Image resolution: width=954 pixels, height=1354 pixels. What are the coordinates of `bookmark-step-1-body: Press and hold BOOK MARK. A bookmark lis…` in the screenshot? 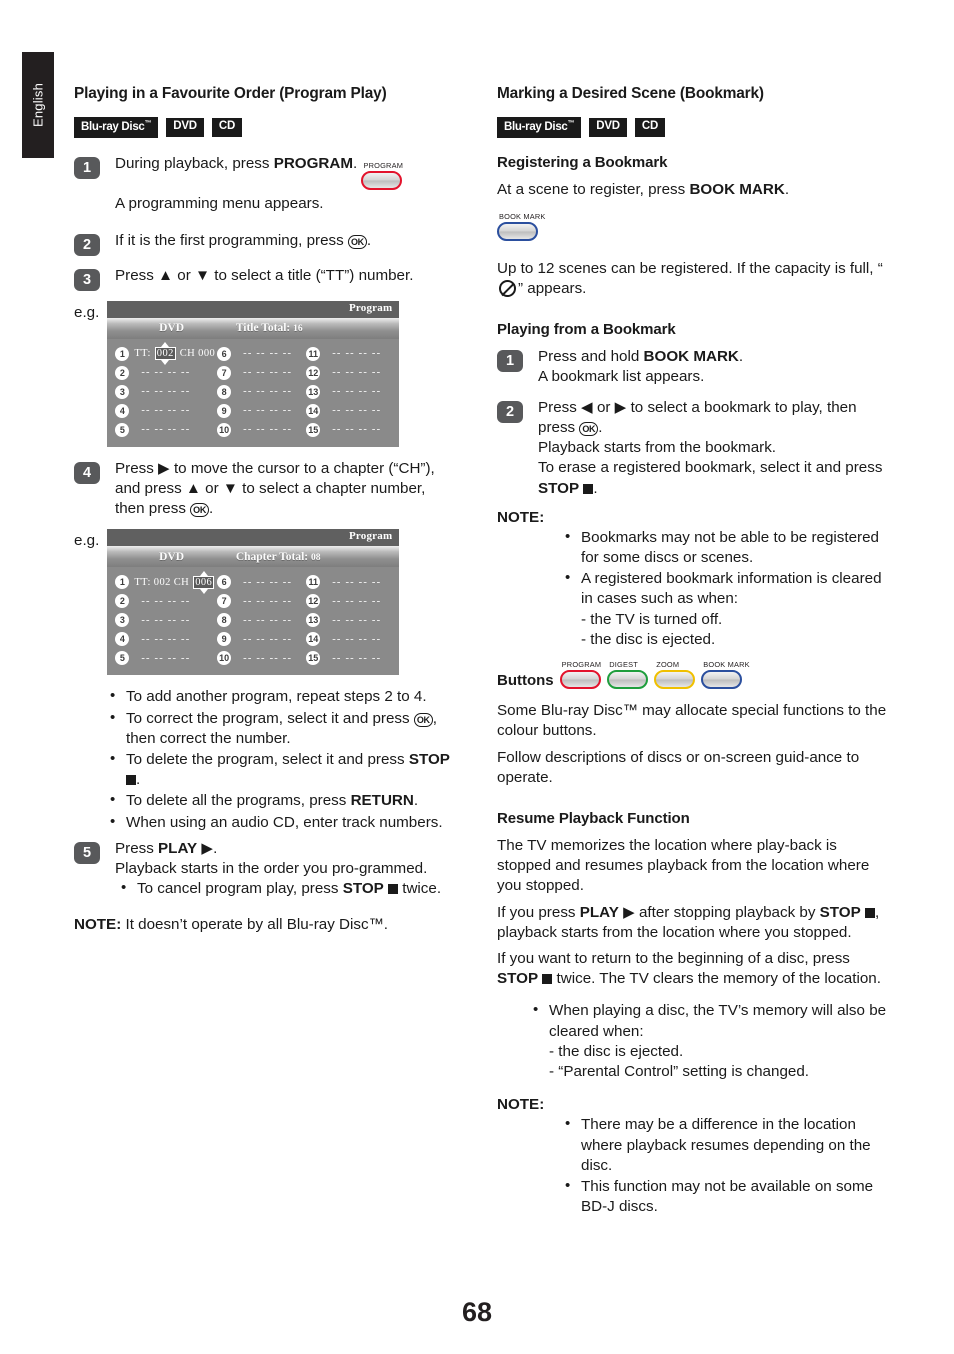 It's located at (712, 367).